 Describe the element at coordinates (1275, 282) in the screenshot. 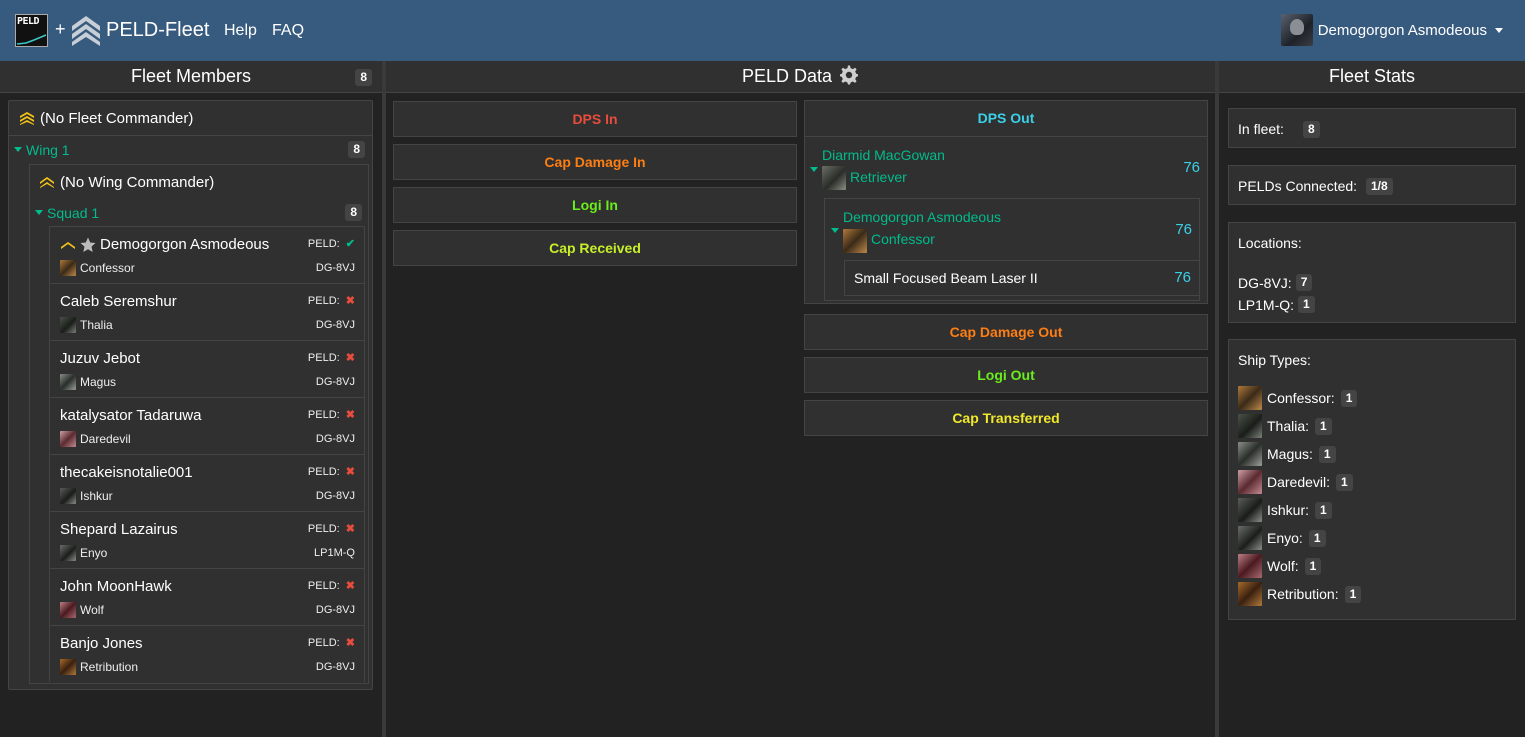

I see `location-item: DG-8VJ: 7` at that location.